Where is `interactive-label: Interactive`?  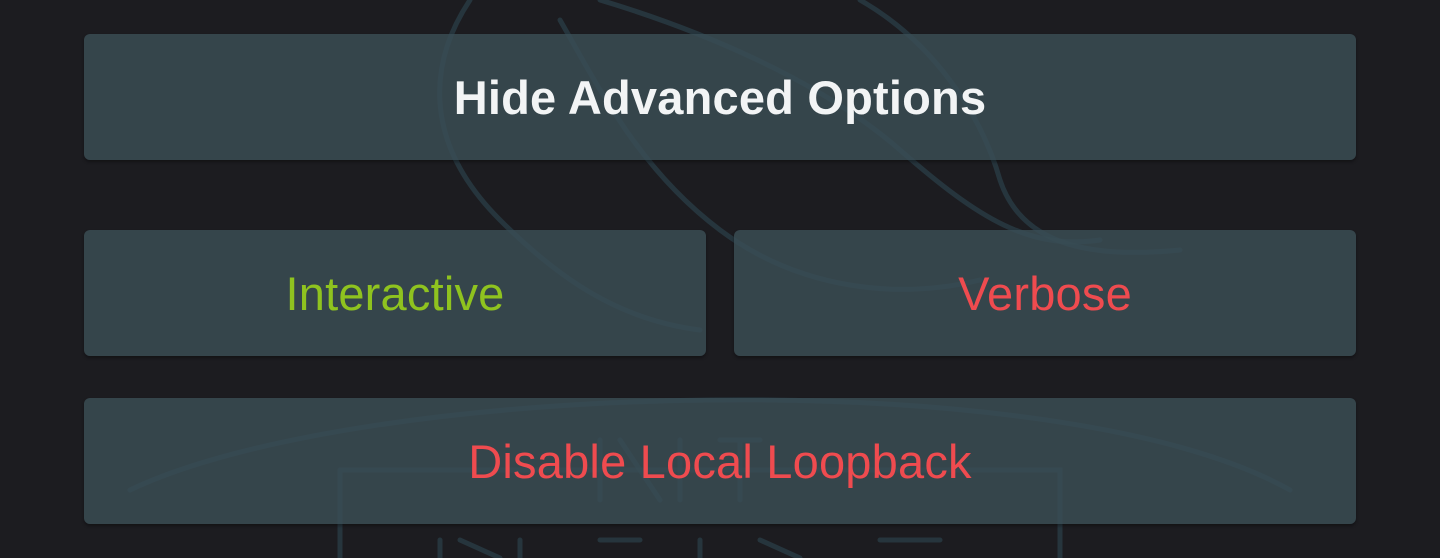 interactive-label: Interactive is located at coordinates (395, 293).